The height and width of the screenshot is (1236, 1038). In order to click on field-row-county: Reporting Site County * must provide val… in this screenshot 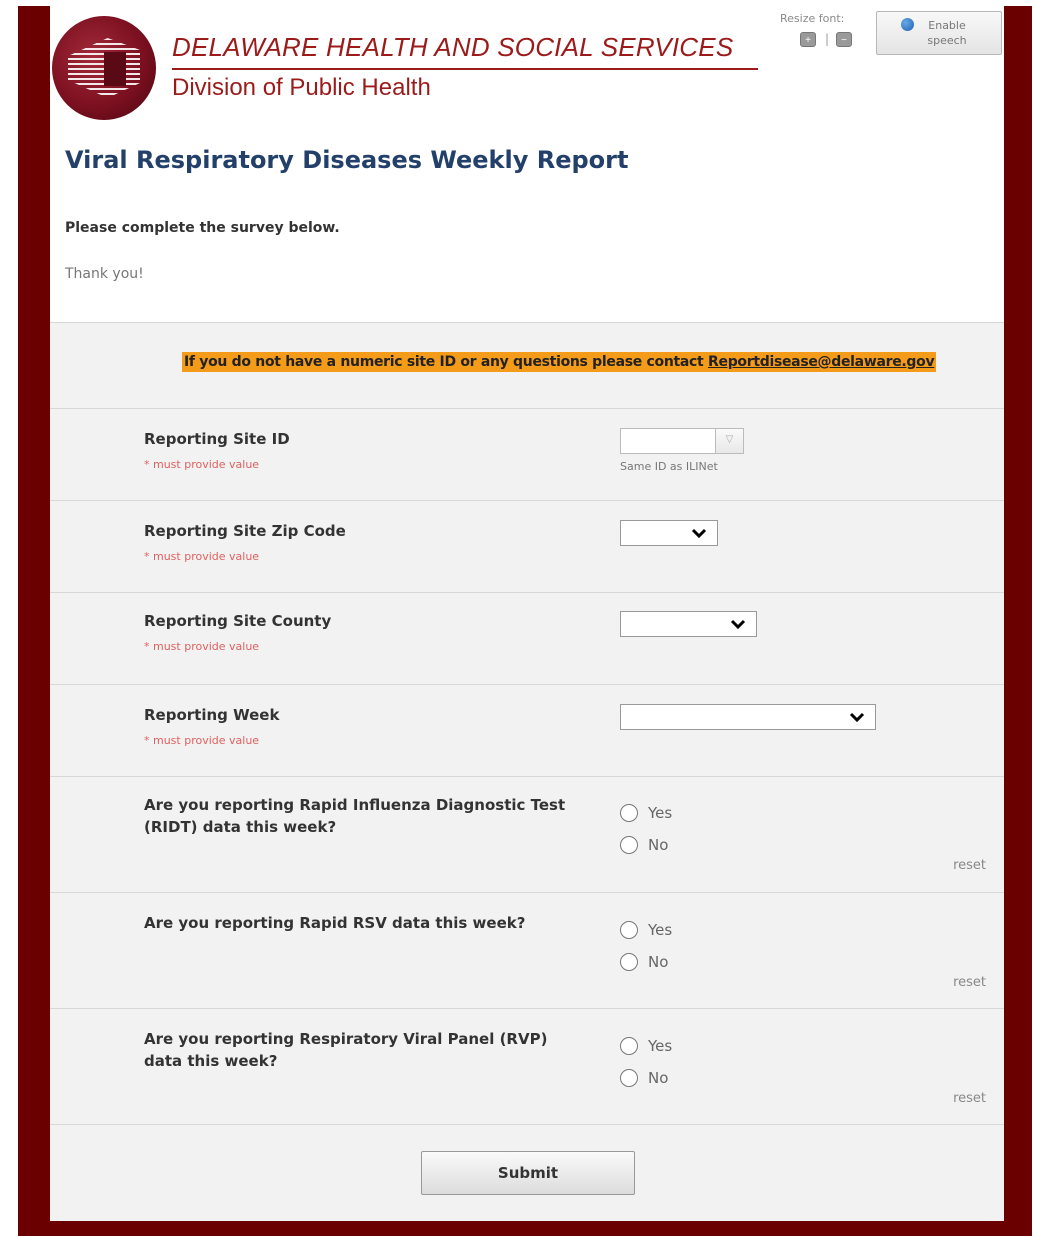, I will do `click(527, 638)`.